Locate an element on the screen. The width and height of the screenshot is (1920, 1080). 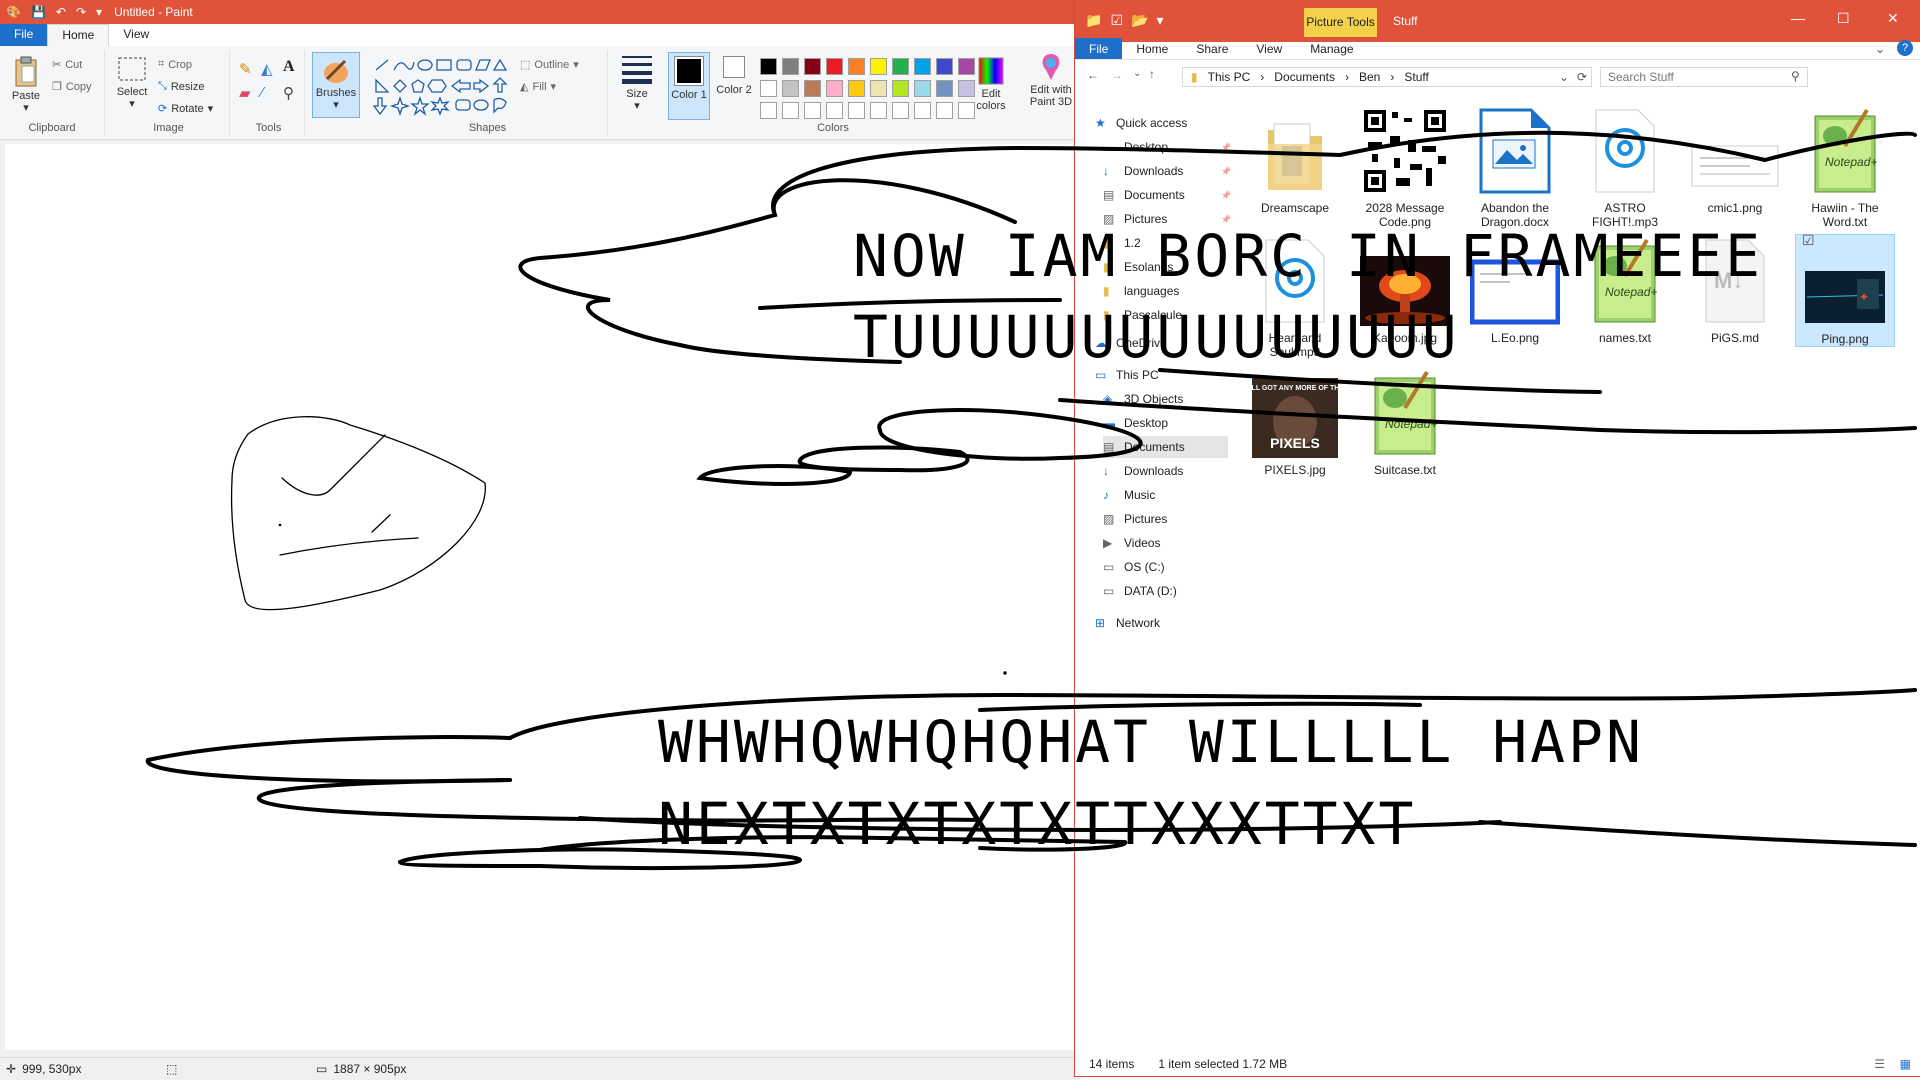
maximize-icon: ☐ is located at coordinates (1843, 18).